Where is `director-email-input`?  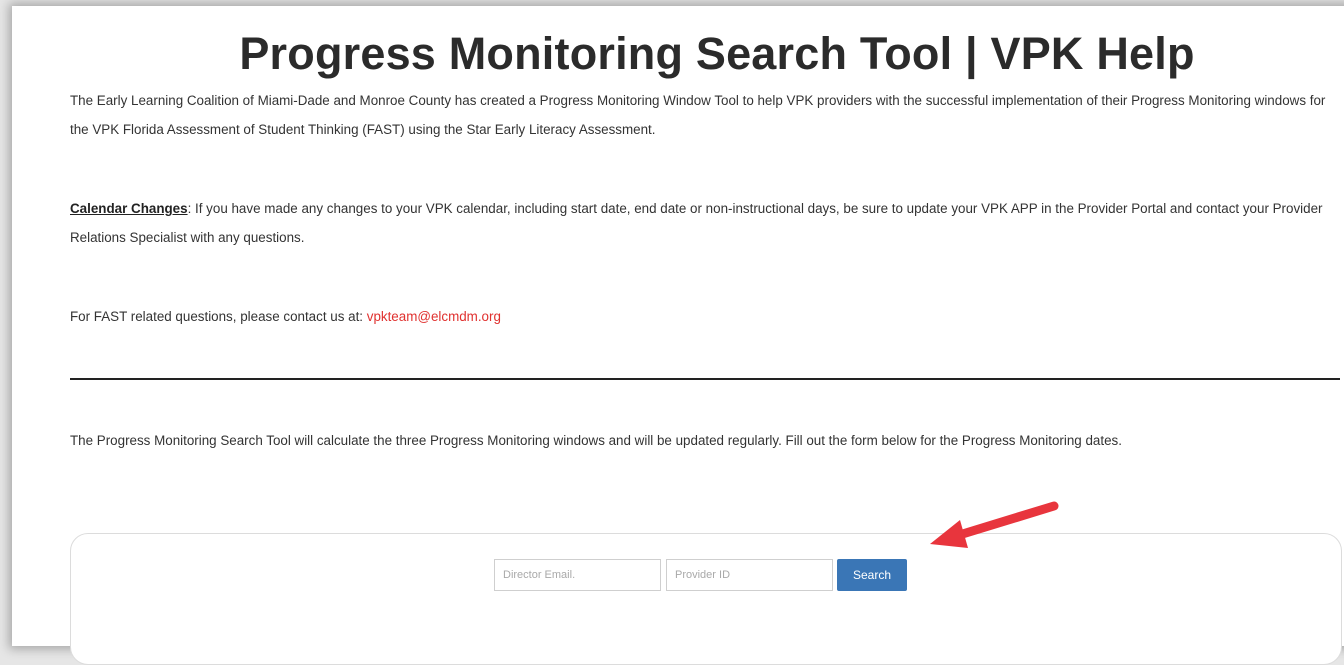
director-email-input is located at coordinates (577, 575).